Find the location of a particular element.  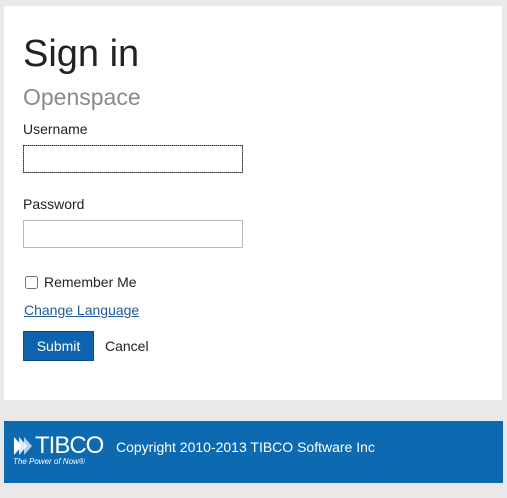

page-title: Sign in is located at coordinates (81, 54).